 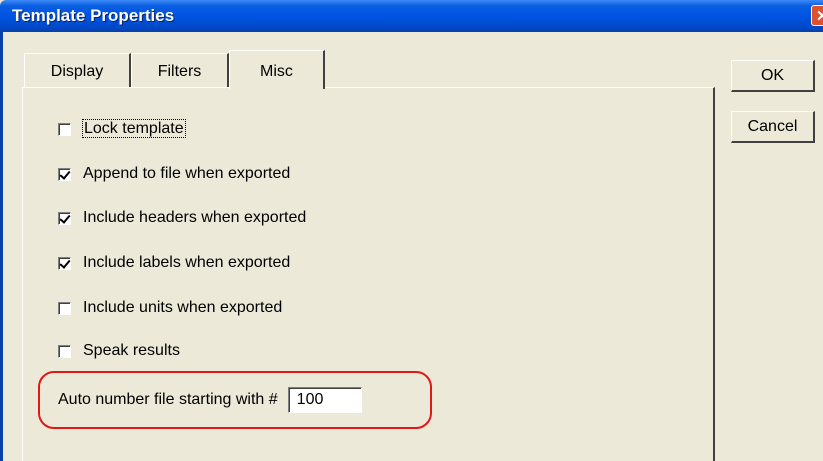 I want to click on window-border, so click(x=1, y=246).